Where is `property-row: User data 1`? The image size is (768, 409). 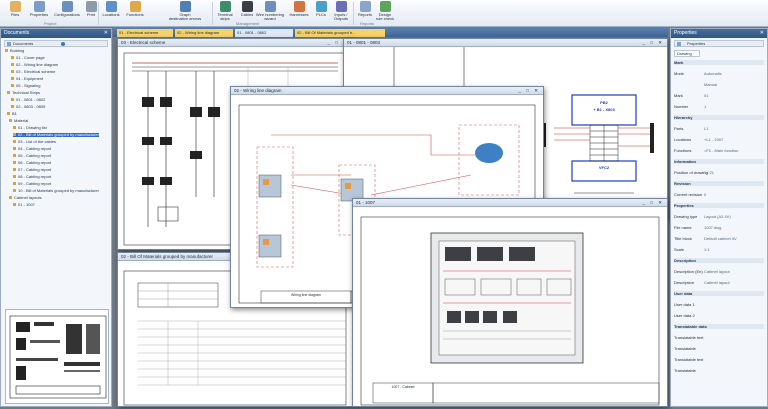
property-row: User data 1 is located at coordinates (719, 304).